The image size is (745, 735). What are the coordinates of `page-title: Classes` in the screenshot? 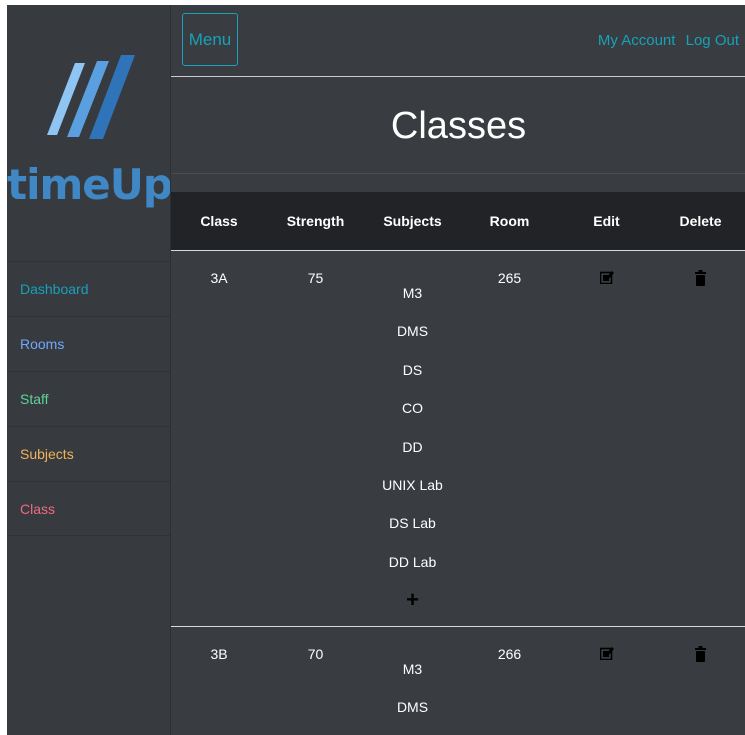 It's located at (458, 126).